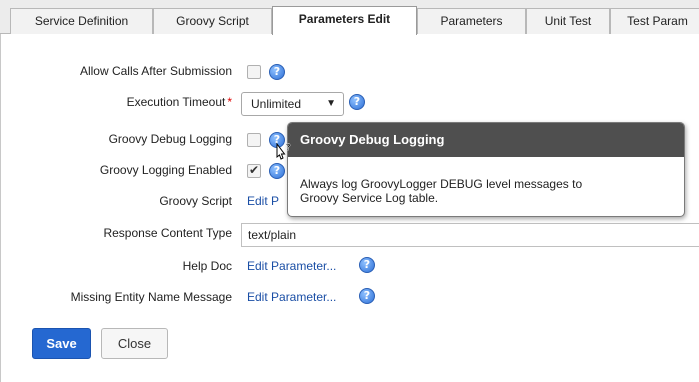 The image size is (699, 382). Describe the element at coordinates (254, 140) in the screenshot. I see `groovy-debug-checkbox` at that location.